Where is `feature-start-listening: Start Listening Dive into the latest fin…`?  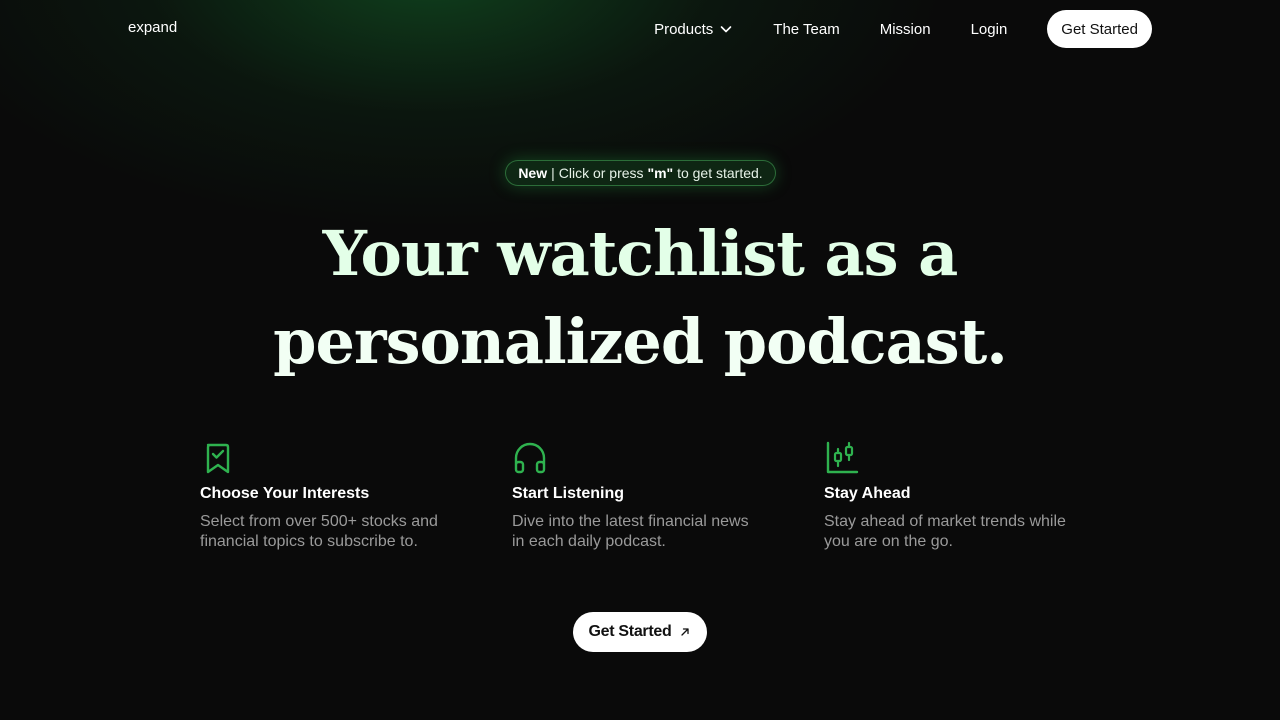
feature-start-listening: Start Listening Dive into the latest fin… is located at coordinates (668, 496).